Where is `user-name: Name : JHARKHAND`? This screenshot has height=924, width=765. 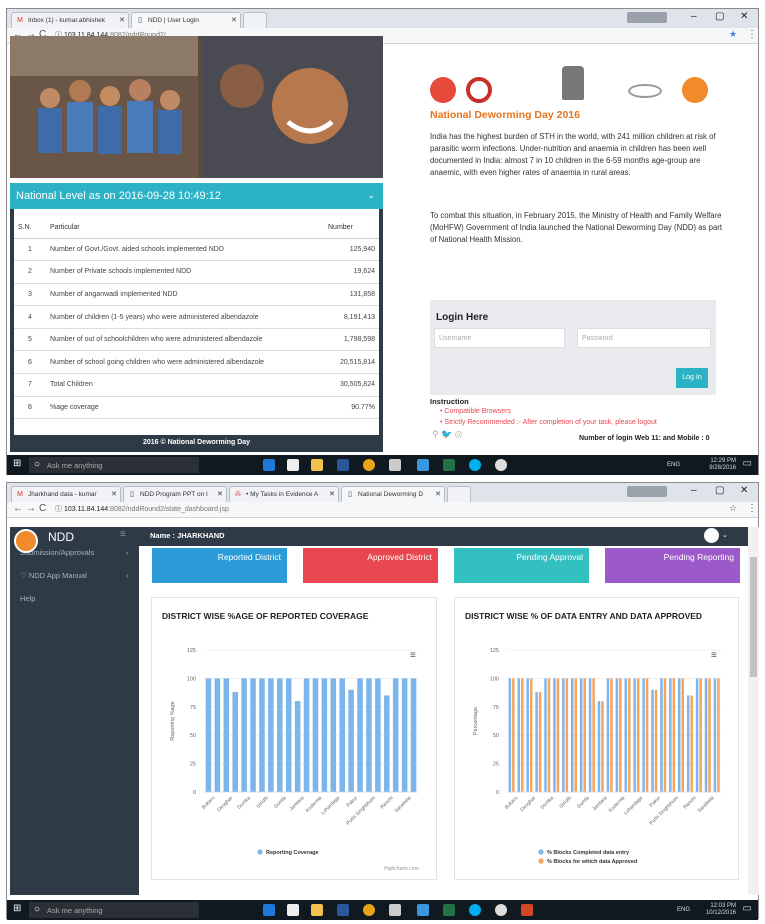
user-name: Name : JHARKHAND is located at coordinates (187, 535).